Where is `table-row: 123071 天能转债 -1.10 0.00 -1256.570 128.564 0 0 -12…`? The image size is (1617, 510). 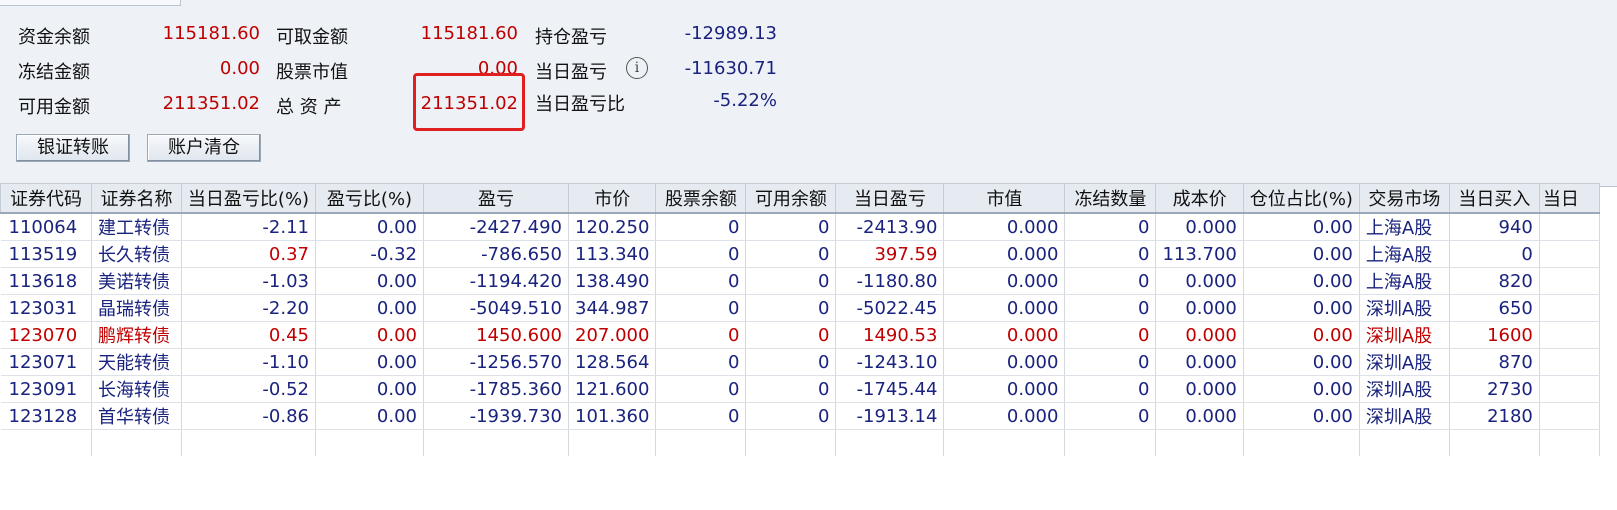
table-row: 123071 天能转债 -1.10 0.00 -1256.570 128.564 0 0 -12… is located at coordinates (800, 362).